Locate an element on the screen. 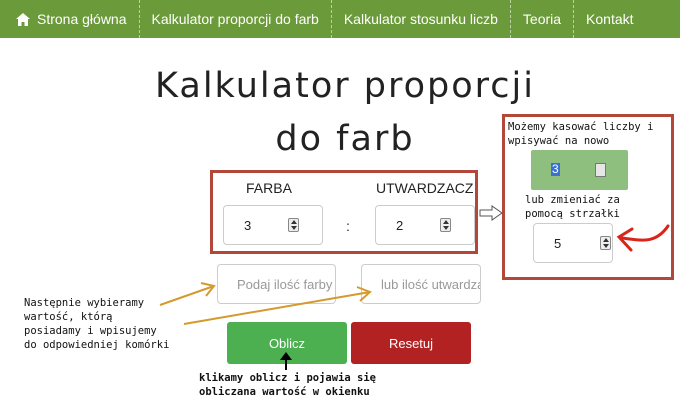 This screenshot has width=680, height=400. black-arrow-icon is located at coordinates (286, 361).